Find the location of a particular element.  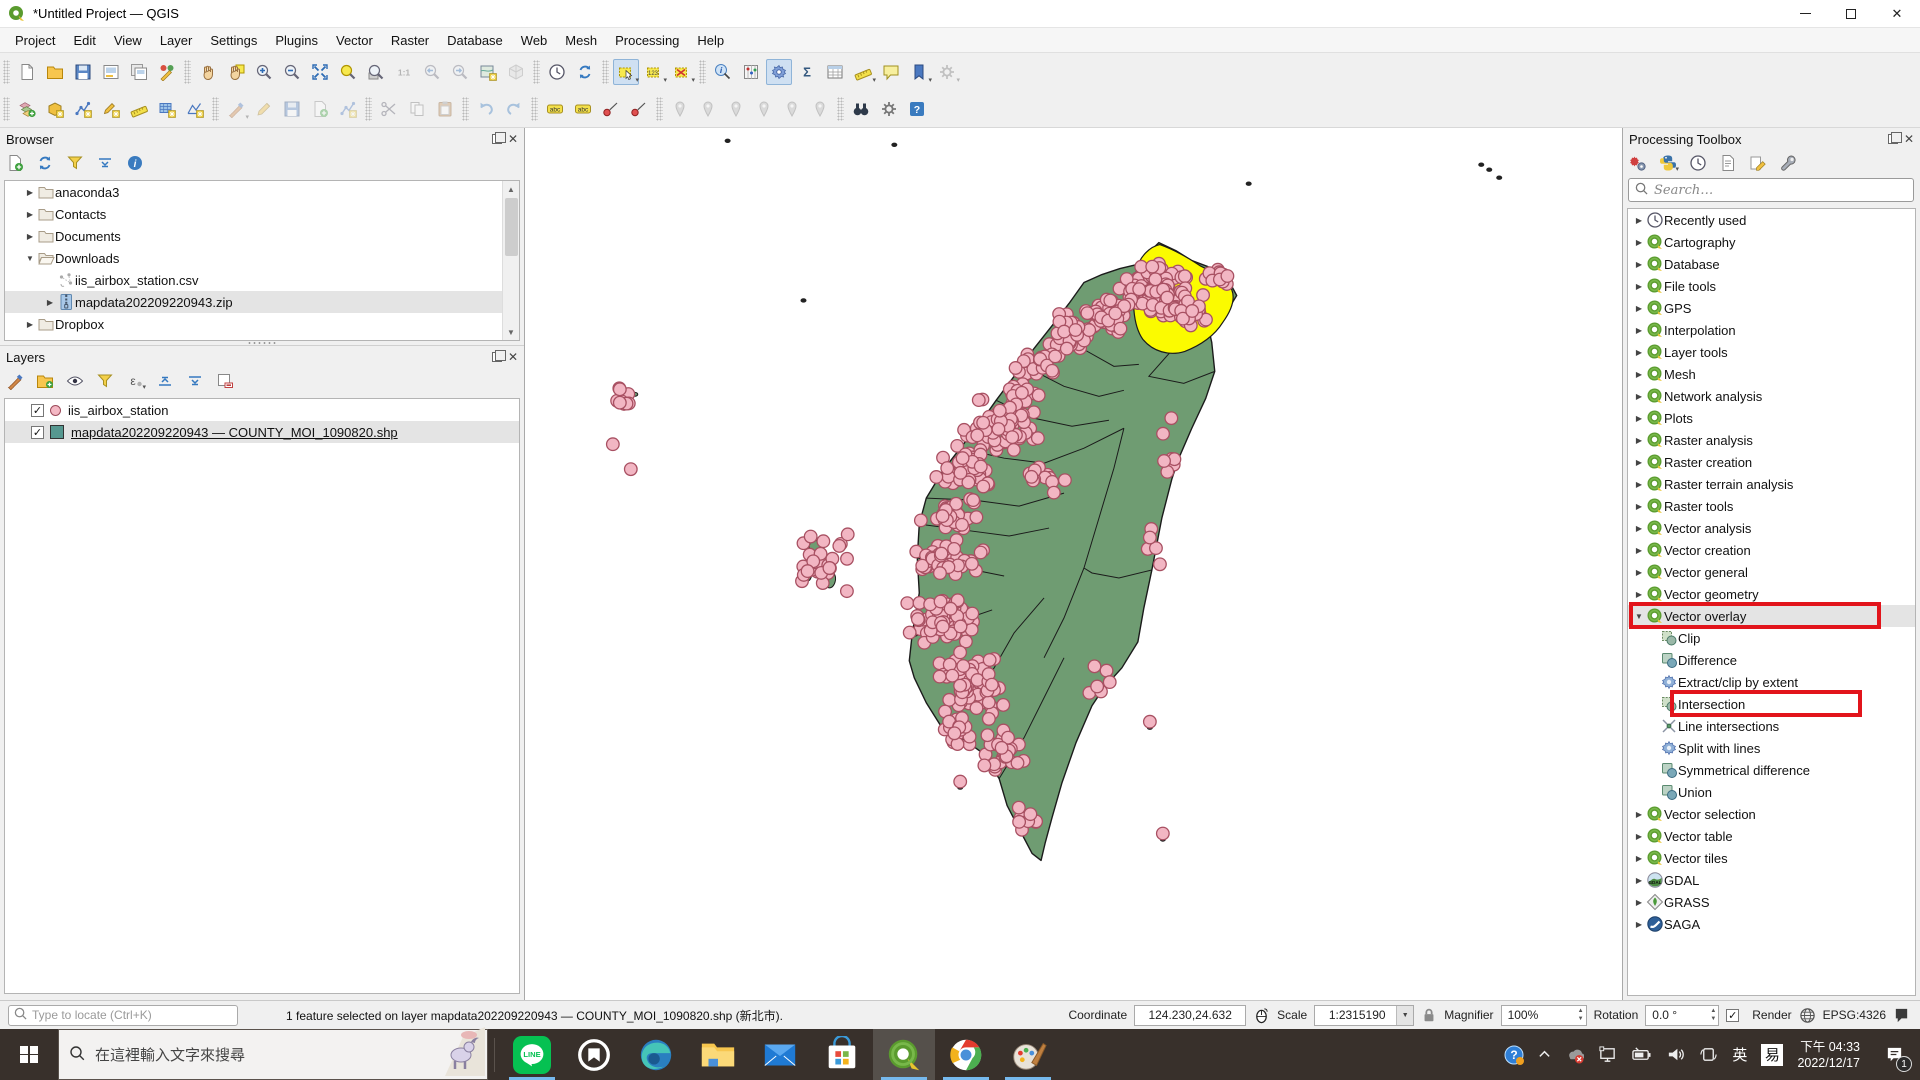

open-project-button is located at coordinates (55, 72).